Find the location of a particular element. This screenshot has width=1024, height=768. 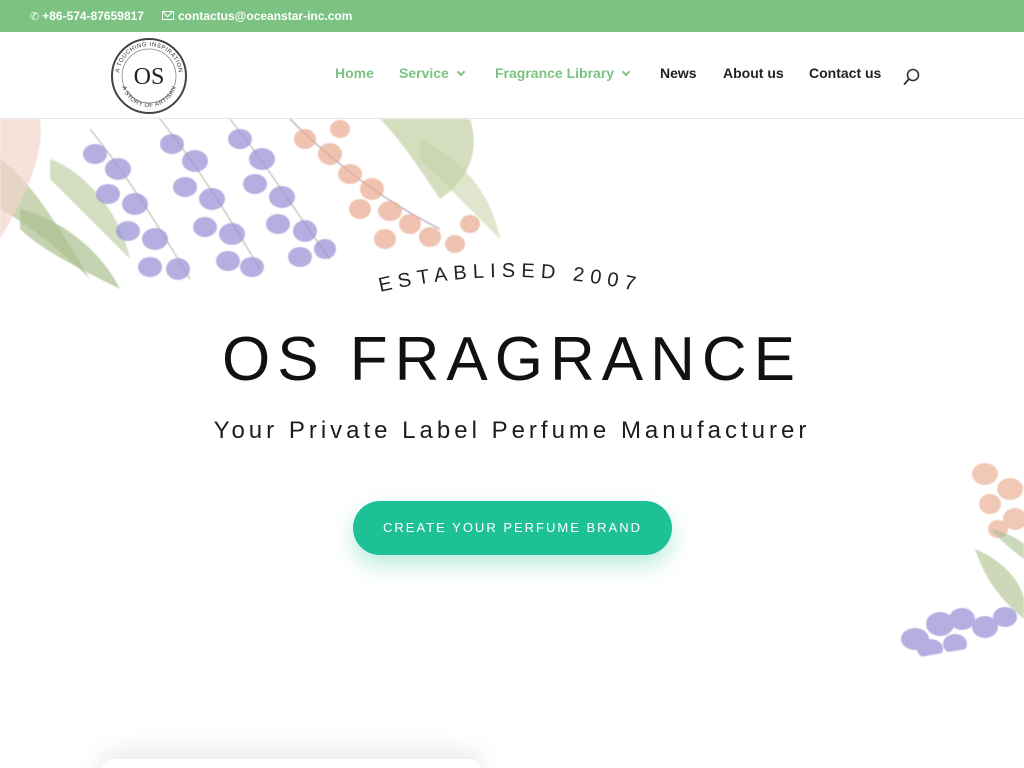

email-address: contactus@oceanstar-inc.com is located at coordinates (265, 16).